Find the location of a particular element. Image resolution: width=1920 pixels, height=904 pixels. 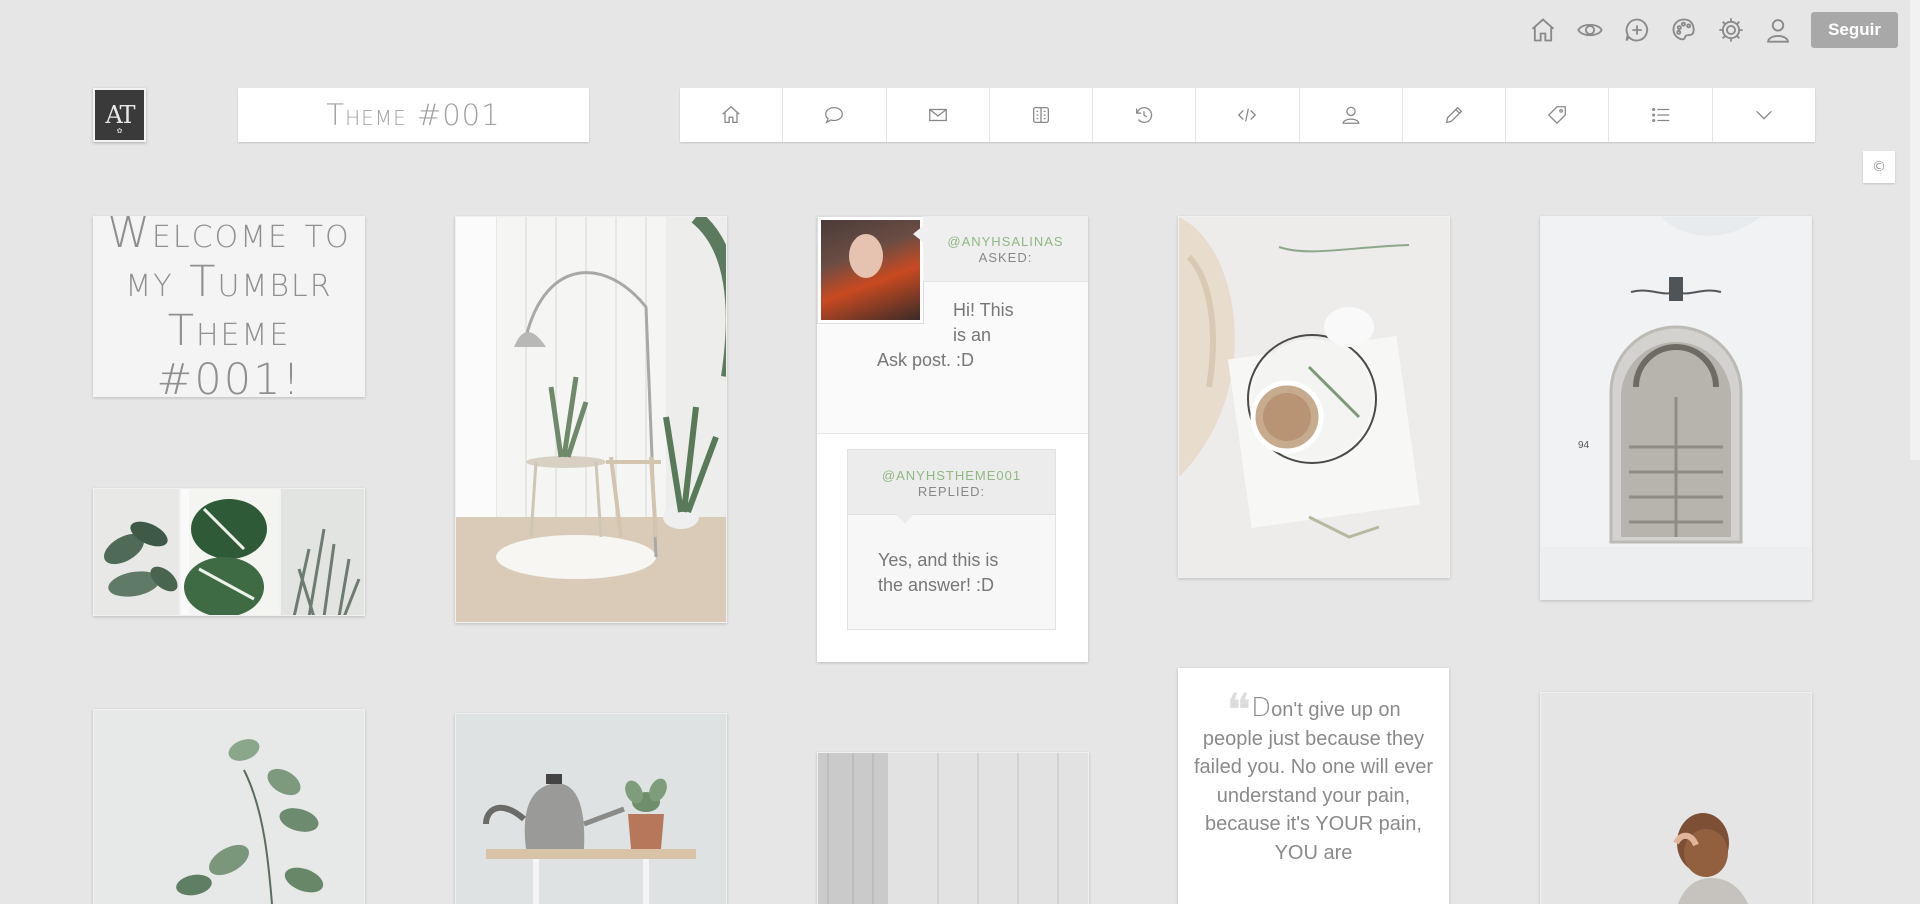

replied-label: REPLIED: is located at coordinates (951, 491).